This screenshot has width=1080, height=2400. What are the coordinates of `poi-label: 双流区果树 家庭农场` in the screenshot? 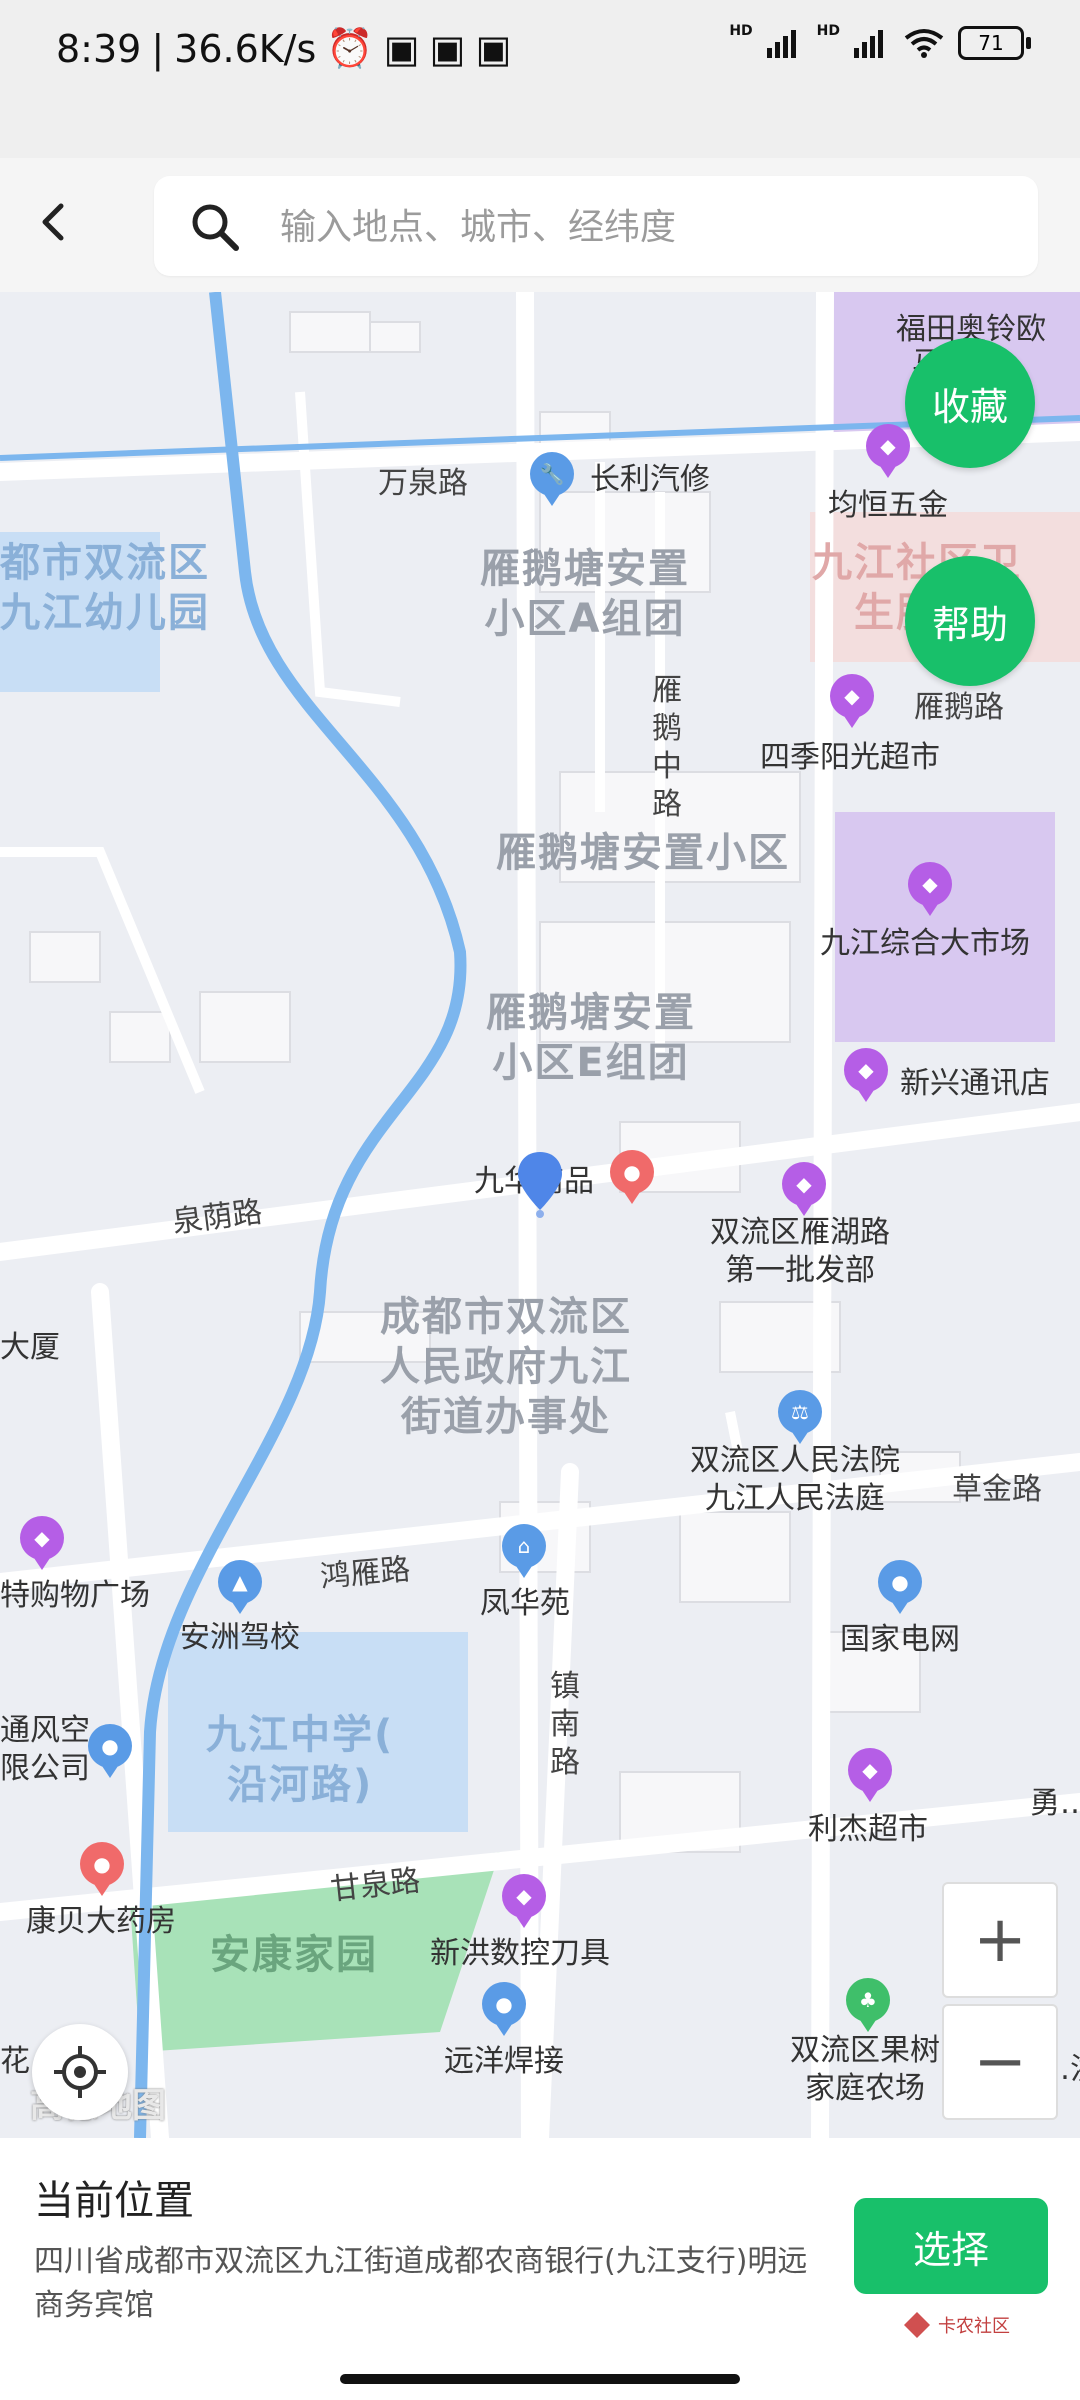 It's located at (865, 2069).